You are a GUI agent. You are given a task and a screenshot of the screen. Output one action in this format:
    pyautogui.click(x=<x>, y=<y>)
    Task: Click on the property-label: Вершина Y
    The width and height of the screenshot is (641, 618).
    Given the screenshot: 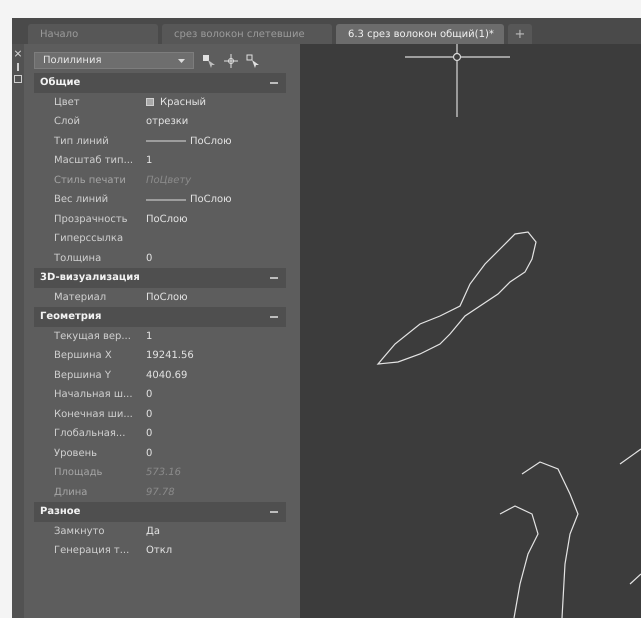 What is the action you would take?
    pyautogui.click(x=83, y=375)
    